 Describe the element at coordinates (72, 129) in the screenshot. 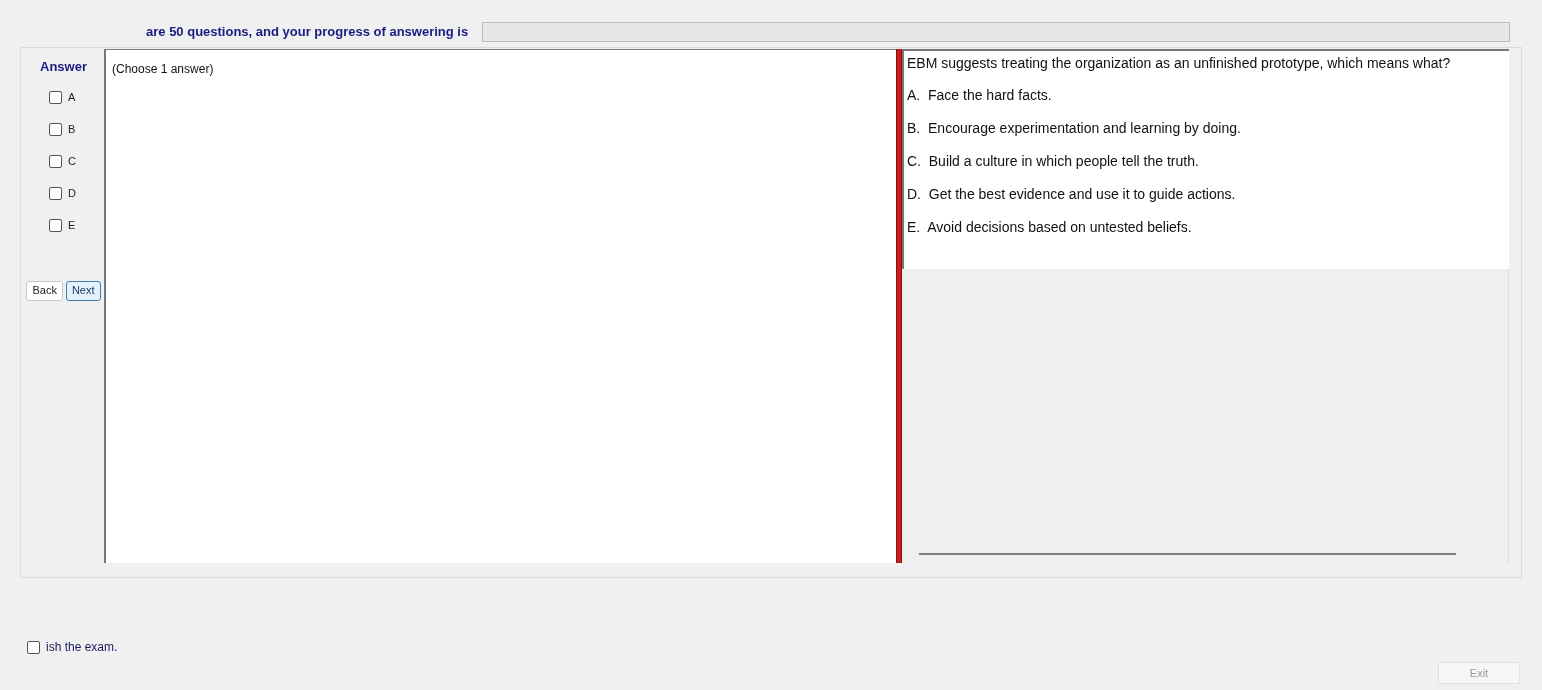

I see `option-label: B` at that location.